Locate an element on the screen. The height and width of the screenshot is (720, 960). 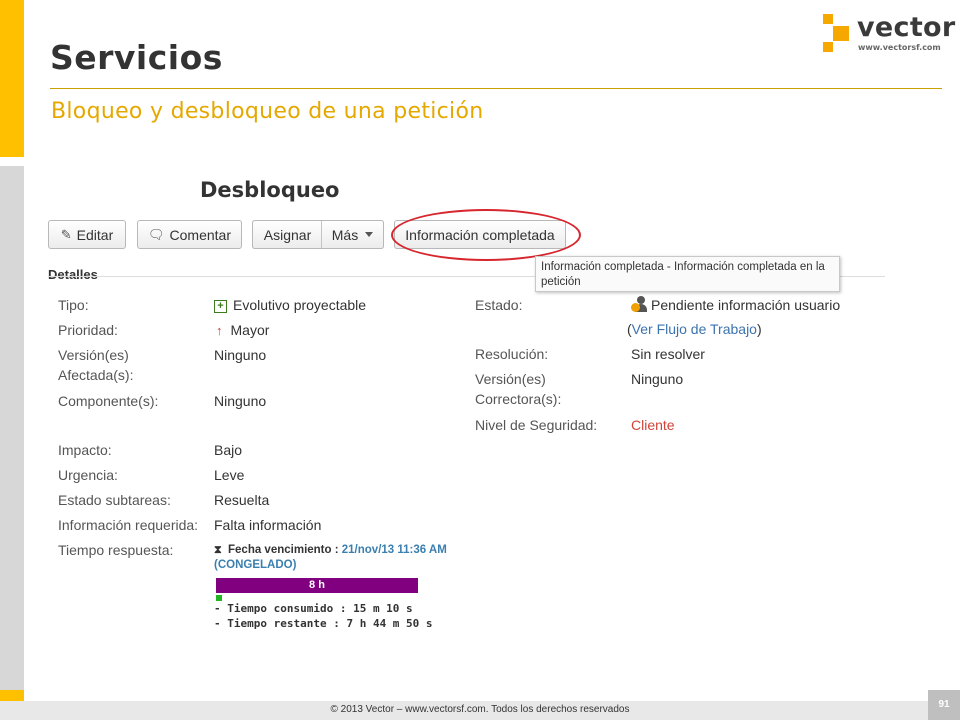
sla-due-label: Fecha vencimiento : is located at coordinates (283, 550).